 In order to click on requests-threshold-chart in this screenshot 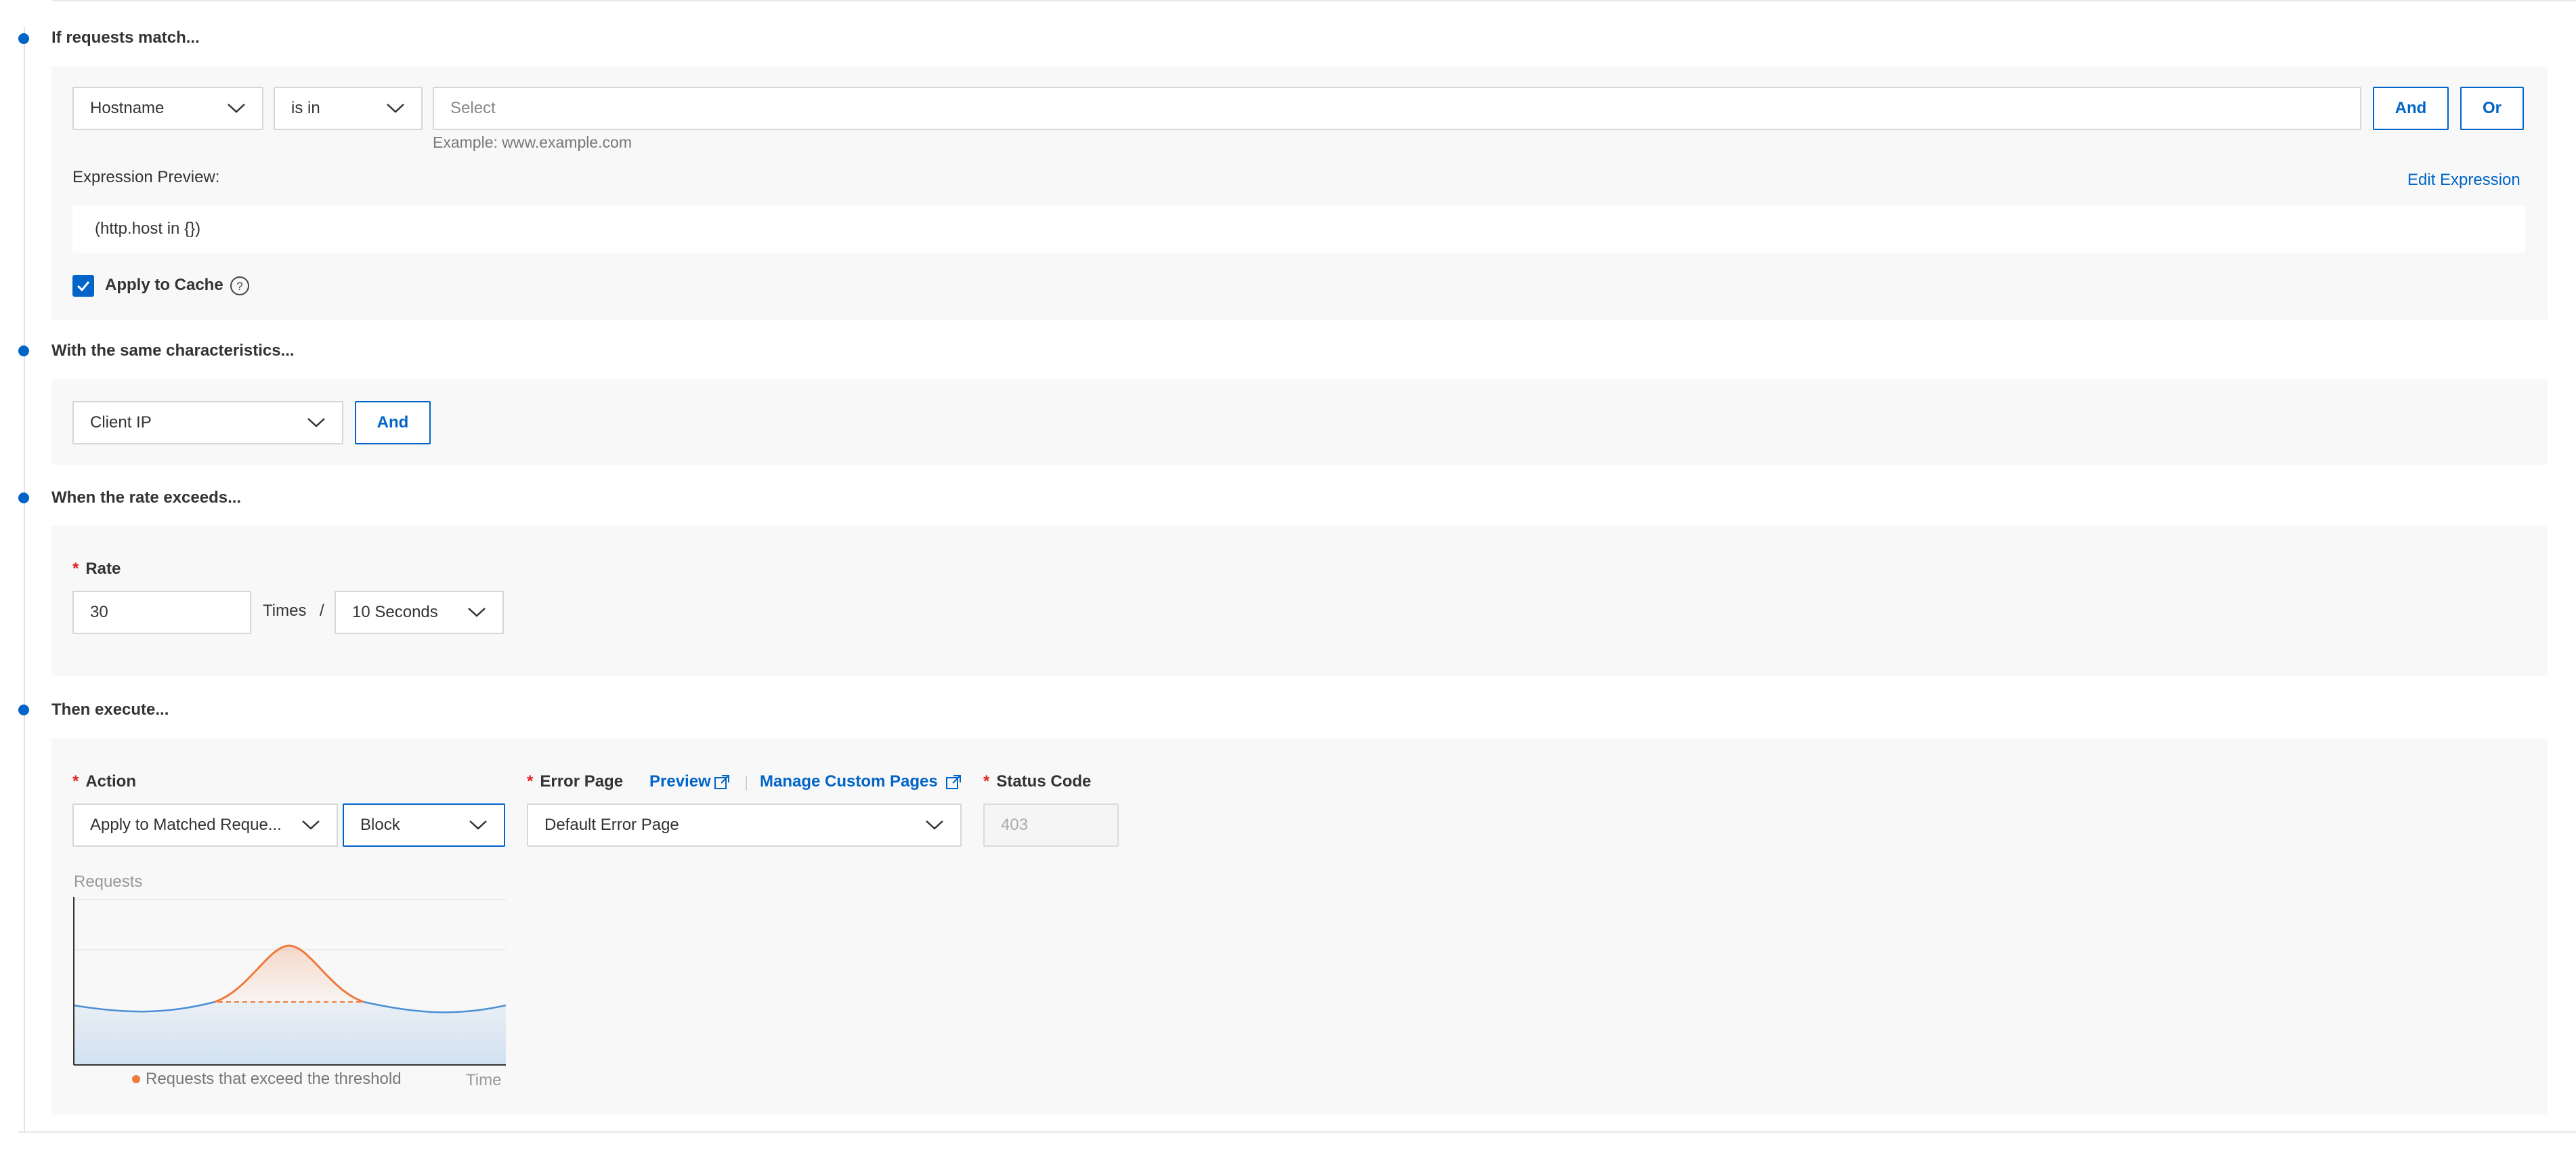, I will do `click(289, 981)`.